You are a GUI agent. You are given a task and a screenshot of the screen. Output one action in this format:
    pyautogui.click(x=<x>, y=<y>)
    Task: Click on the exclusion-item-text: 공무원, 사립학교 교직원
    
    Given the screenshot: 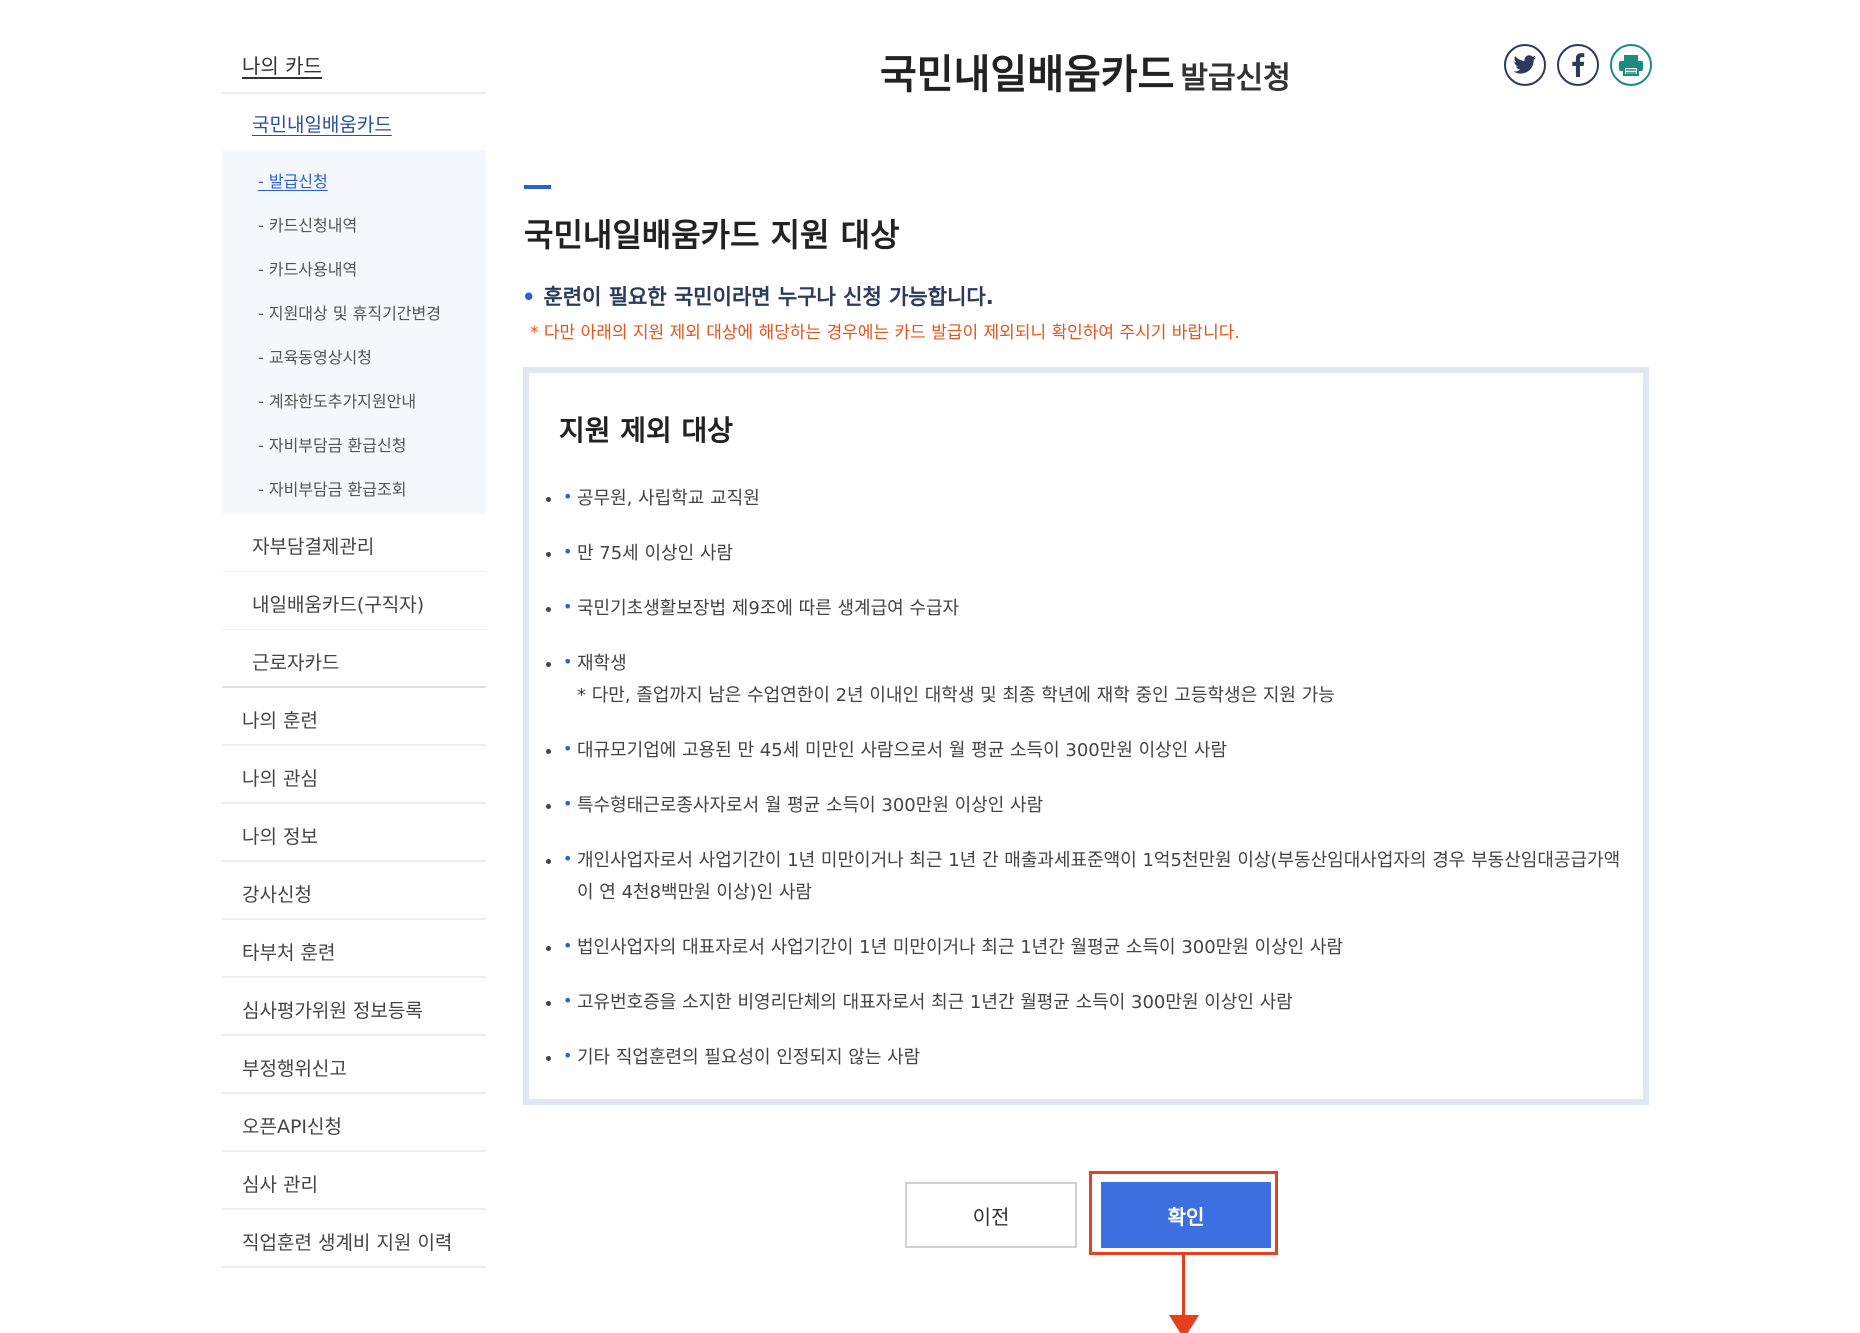 What is the action you would take?
    pyautogui.click(x=668, y=498)
    